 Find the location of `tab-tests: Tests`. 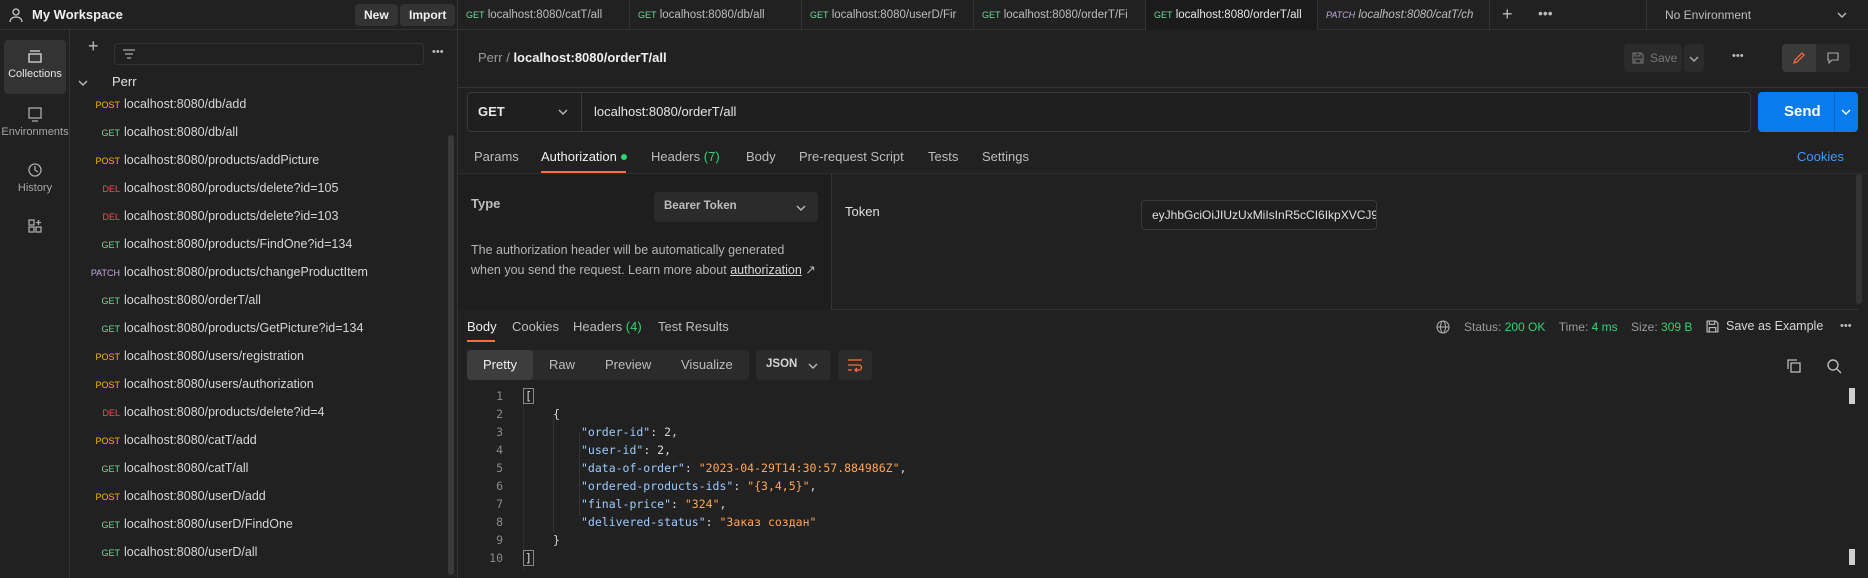

tab-tests: Tests is located at coordinates (943, 156).